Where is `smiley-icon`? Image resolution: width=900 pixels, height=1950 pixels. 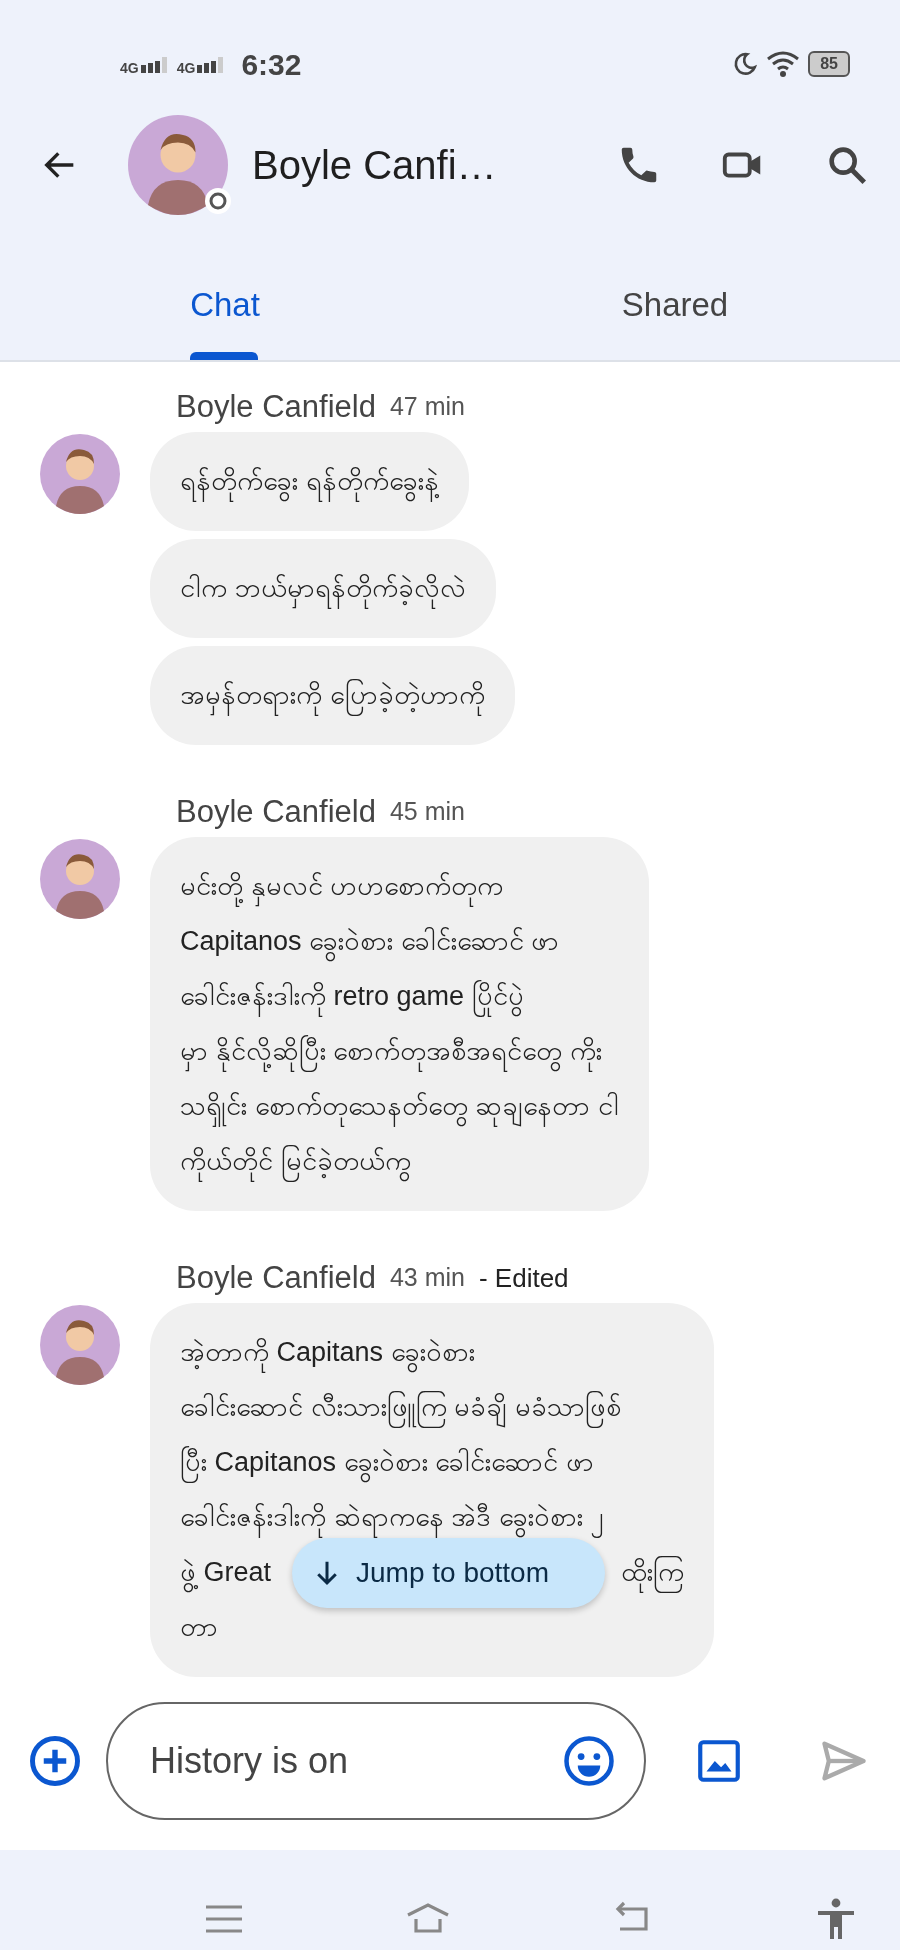 smiley-icon is located at coordinates (589, 1761).